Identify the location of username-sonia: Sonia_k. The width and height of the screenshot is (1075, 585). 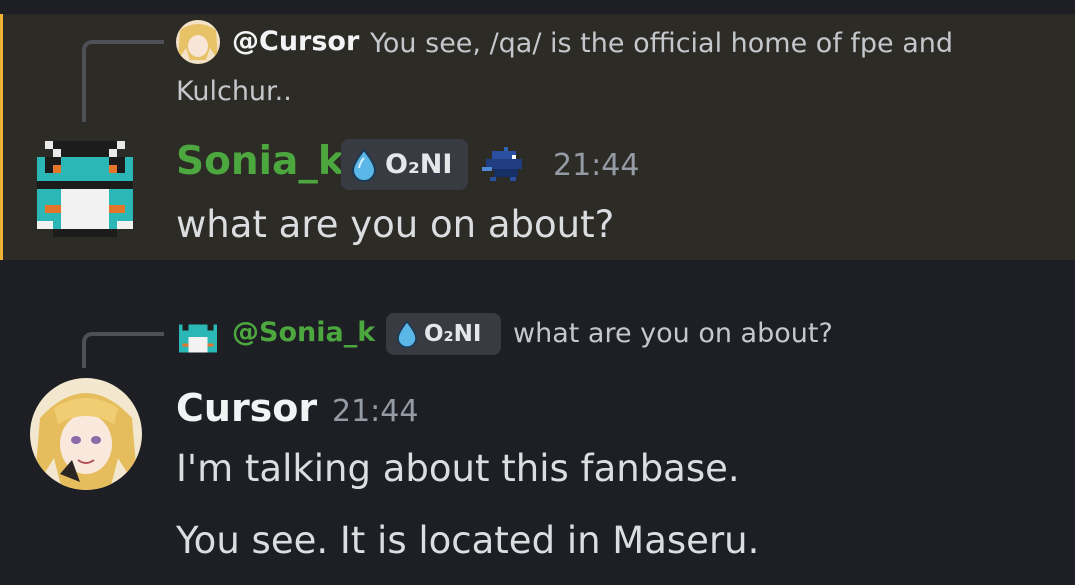
(260, 161).